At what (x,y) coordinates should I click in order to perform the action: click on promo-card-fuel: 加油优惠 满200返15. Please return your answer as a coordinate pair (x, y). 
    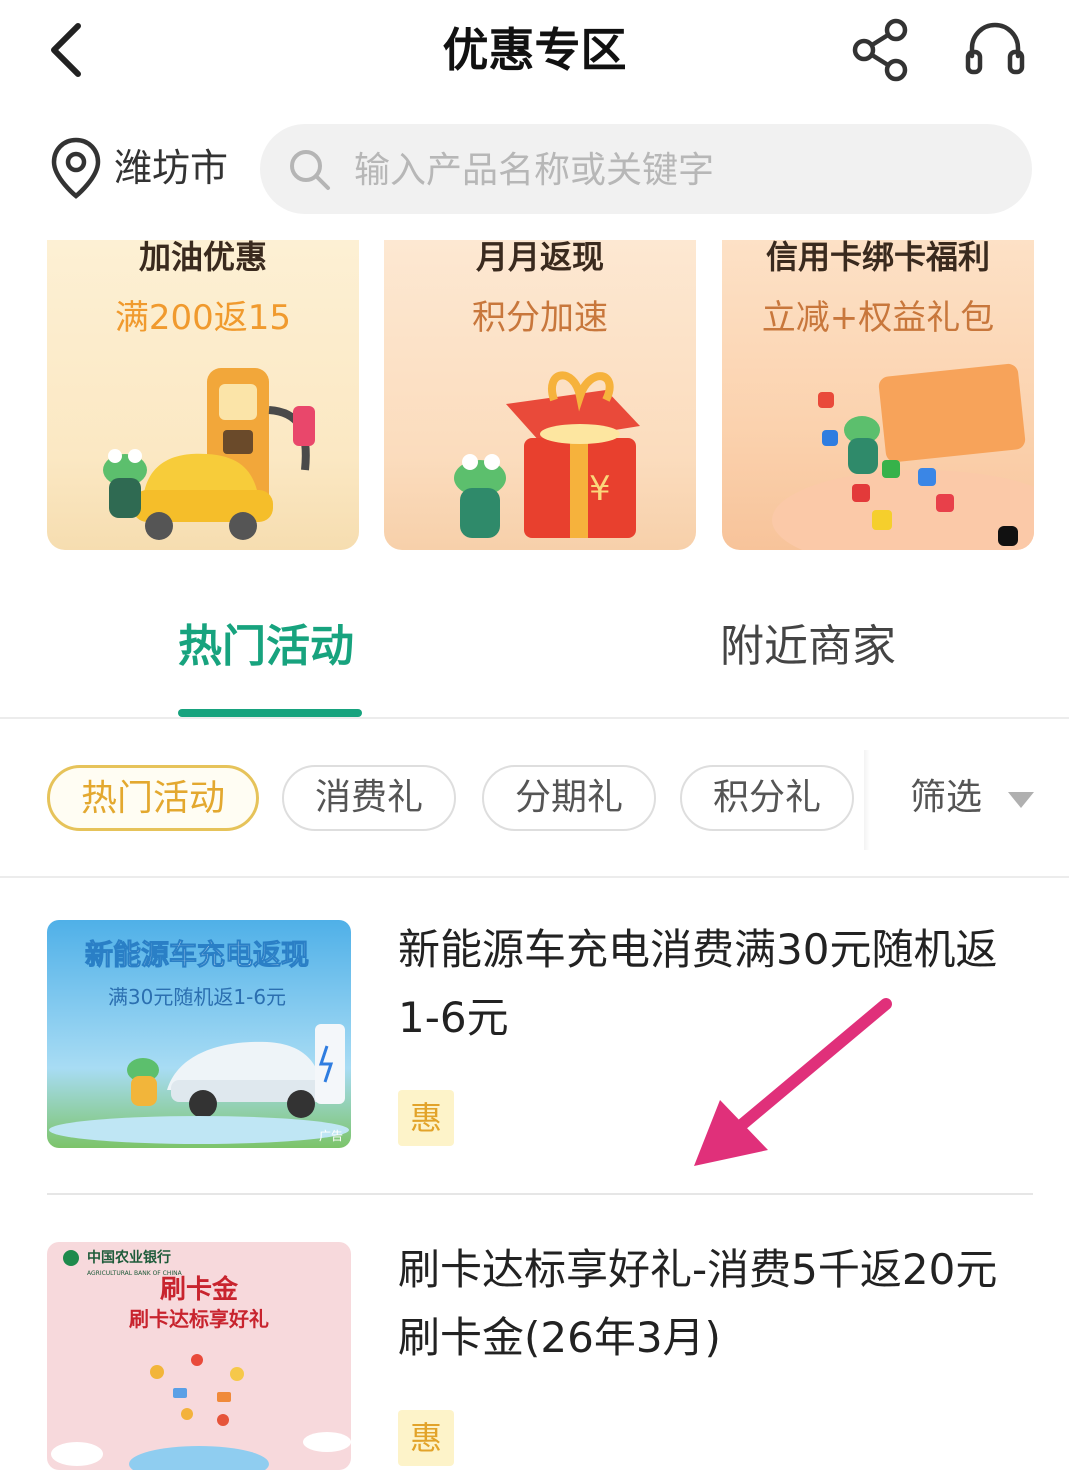
    Looking at the image, I should click on (203, 395).